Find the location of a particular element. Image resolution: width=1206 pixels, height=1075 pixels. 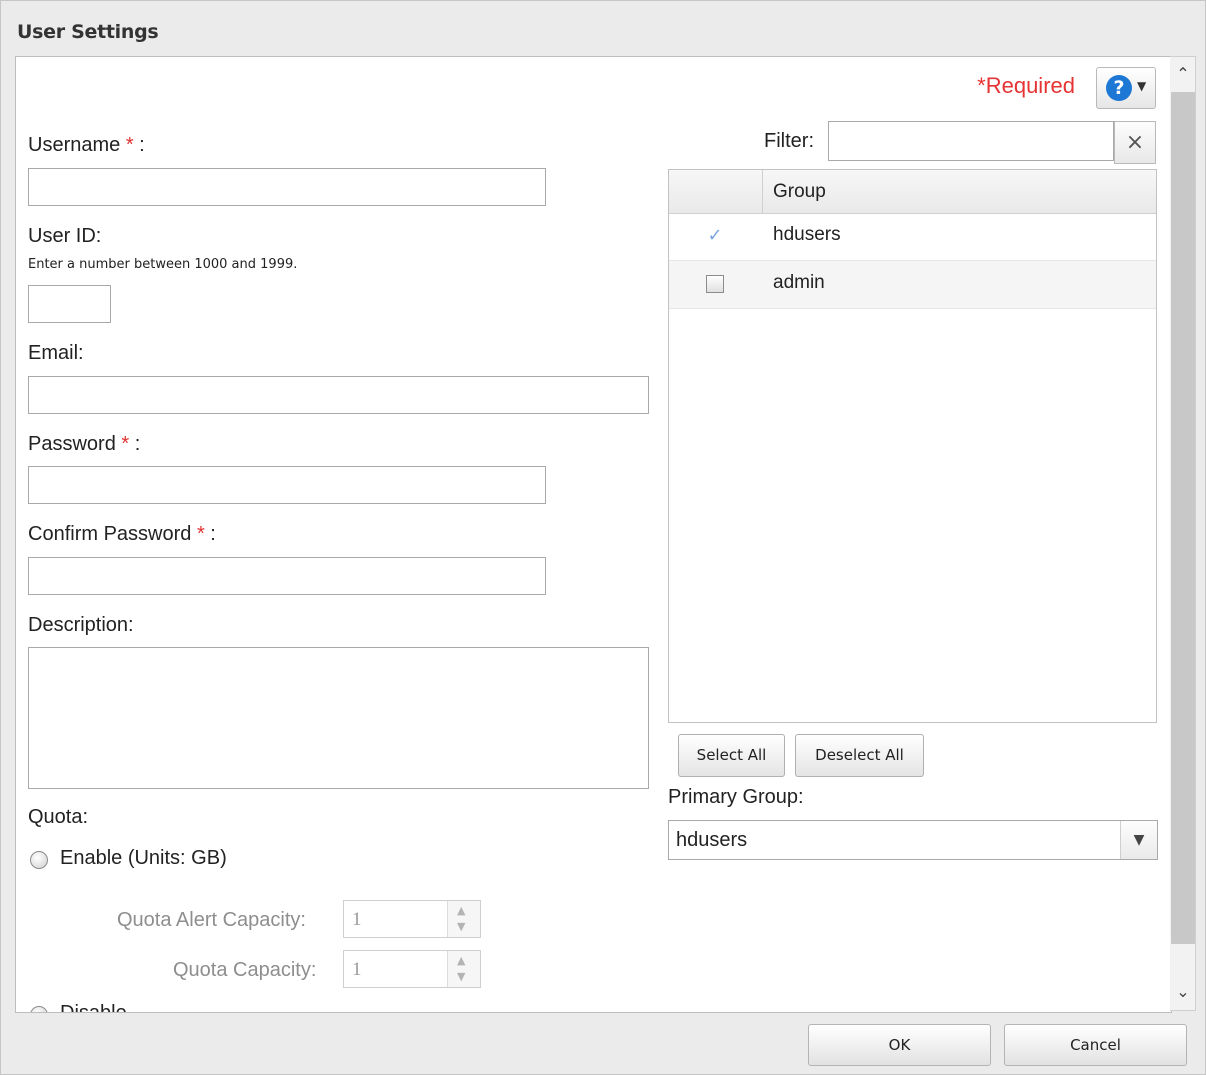

group-name: admin is located at coordinates (799, 282).